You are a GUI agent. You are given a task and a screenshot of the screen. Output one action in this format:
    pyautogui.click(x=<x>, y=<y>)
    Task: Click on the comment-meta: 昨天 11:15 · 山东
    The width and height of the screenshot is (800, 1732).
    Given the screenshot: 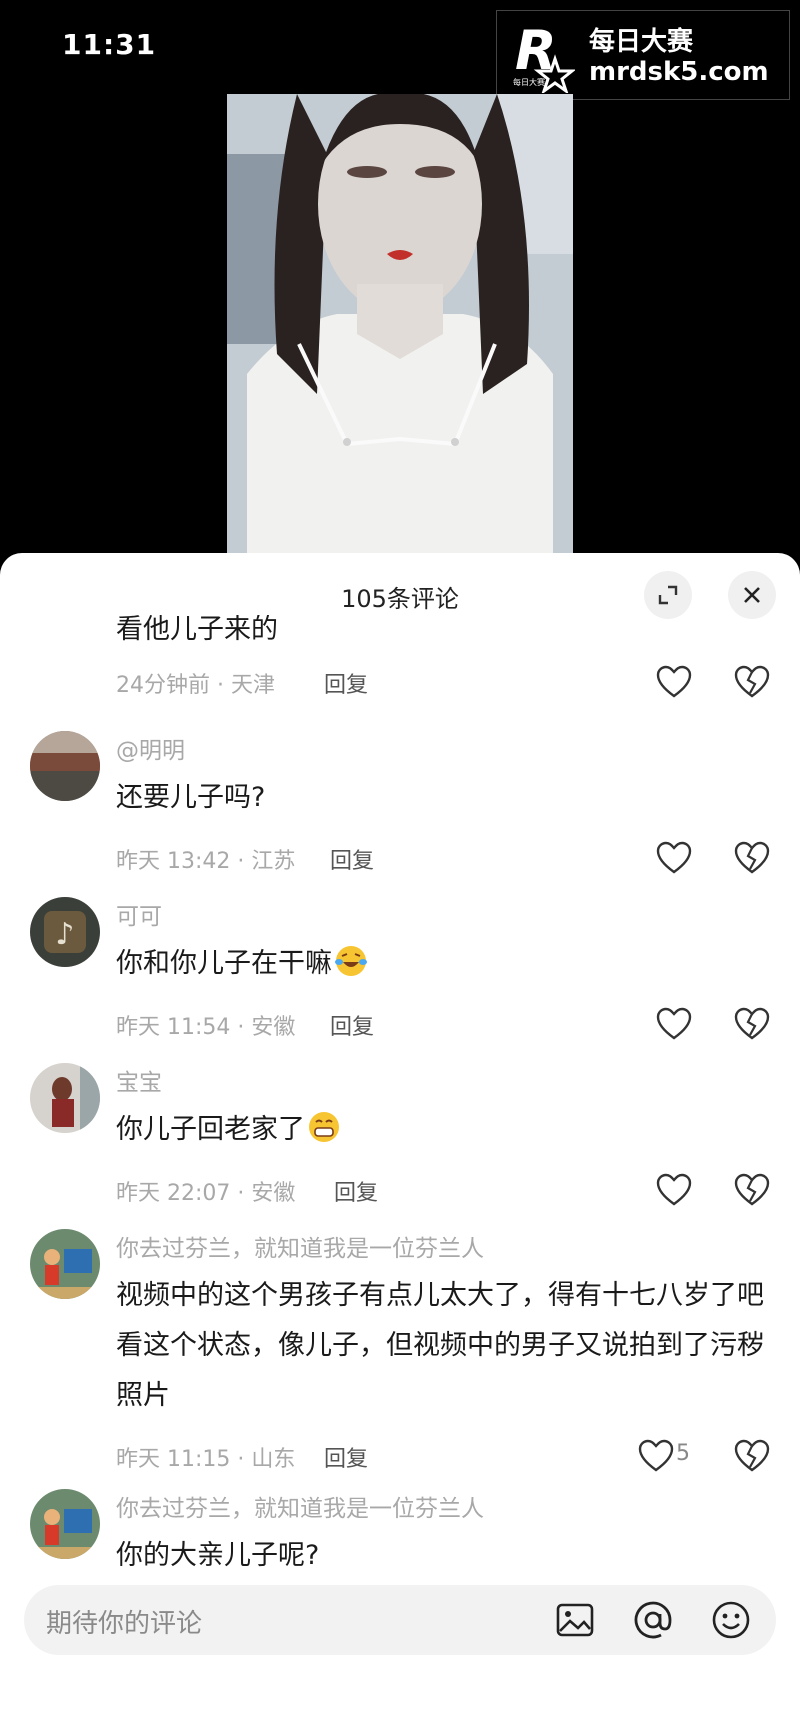 What is the action you would take?
    pyautogui.click(x=206, y=1459)
    